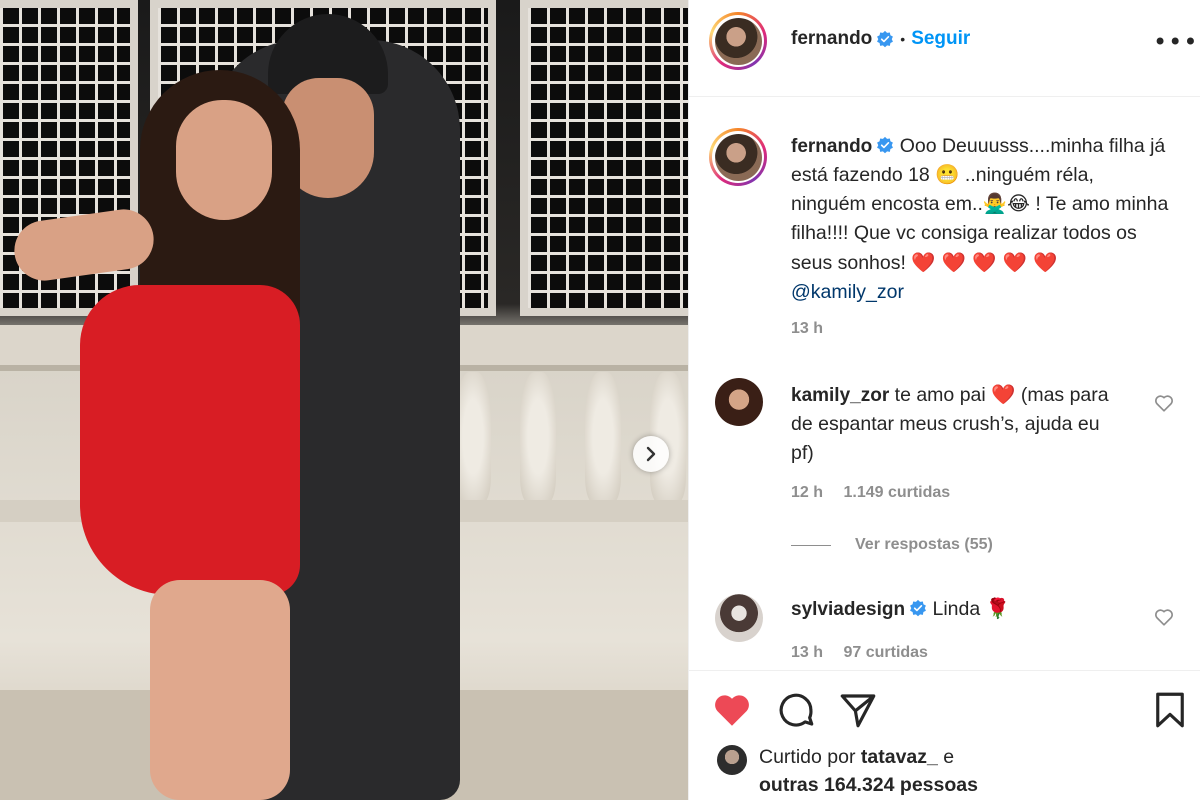 The image size is (1200, 801). I want to click on mention-link: @kamily_zor, so click(847, 292).